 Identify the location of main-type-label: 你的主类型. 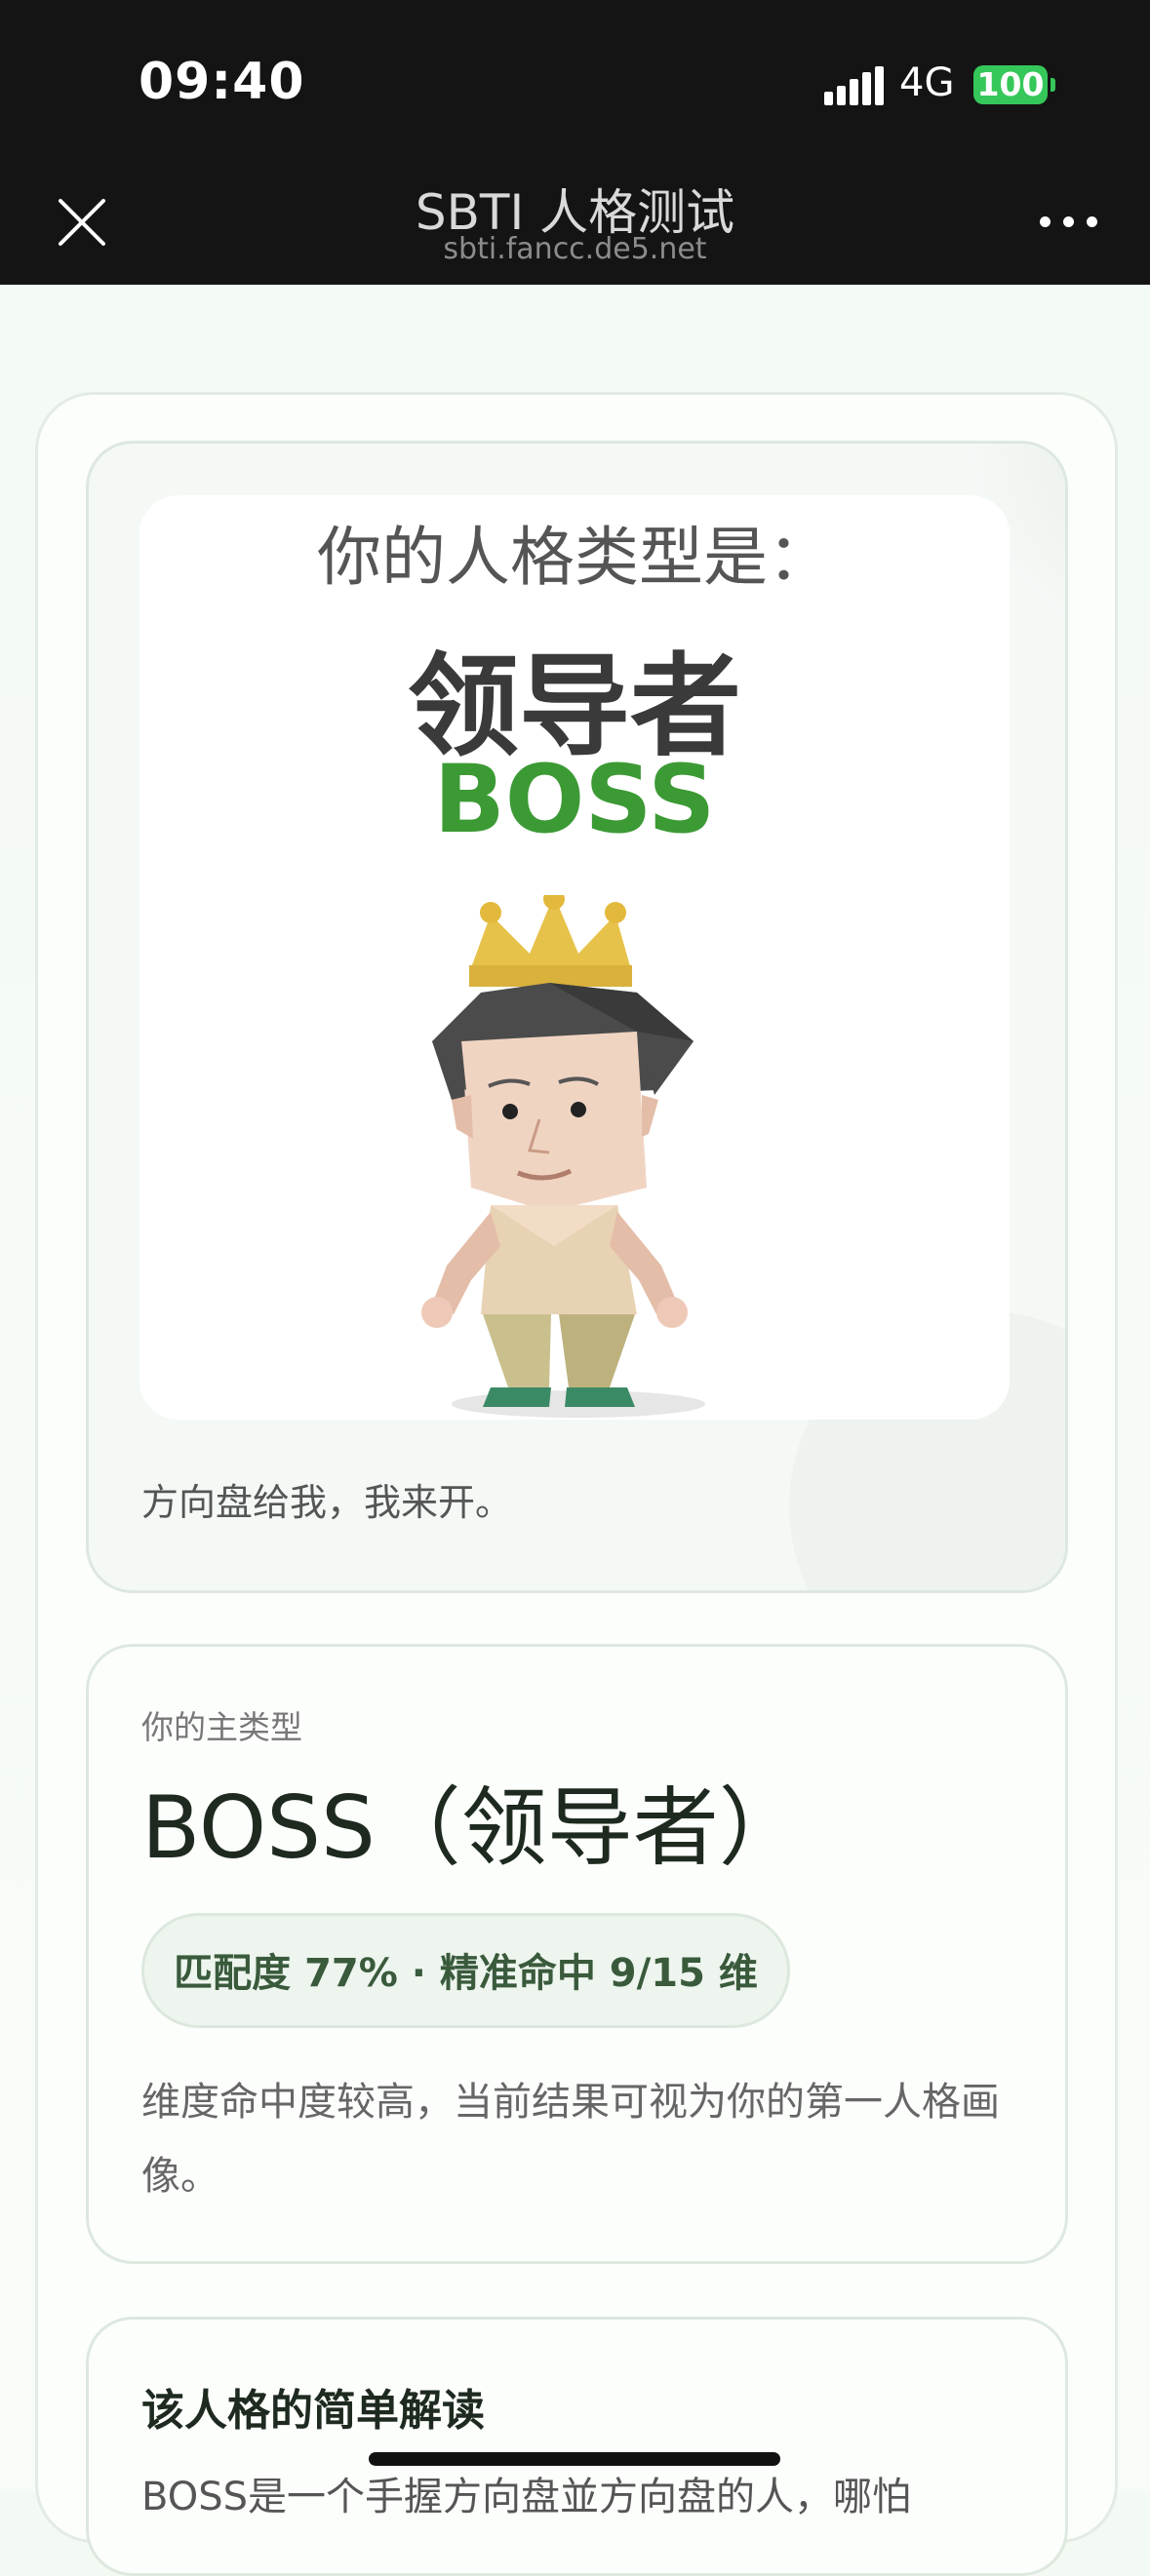
(221, 1727).